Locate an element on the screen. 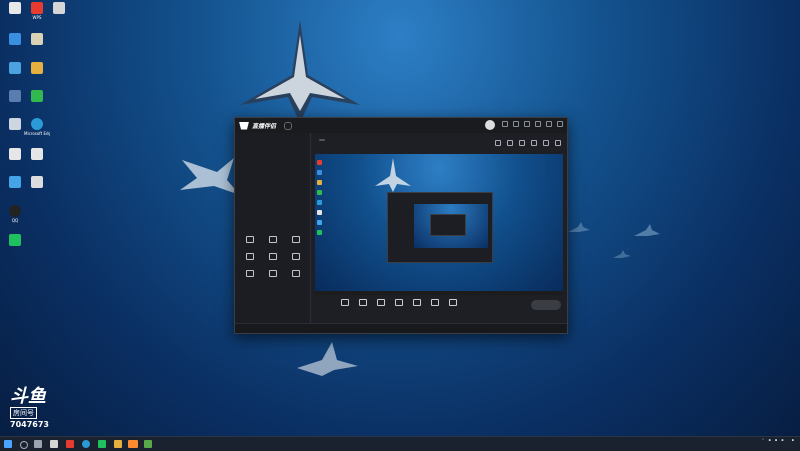  microphone-icon is located at coordinates (417, 302).